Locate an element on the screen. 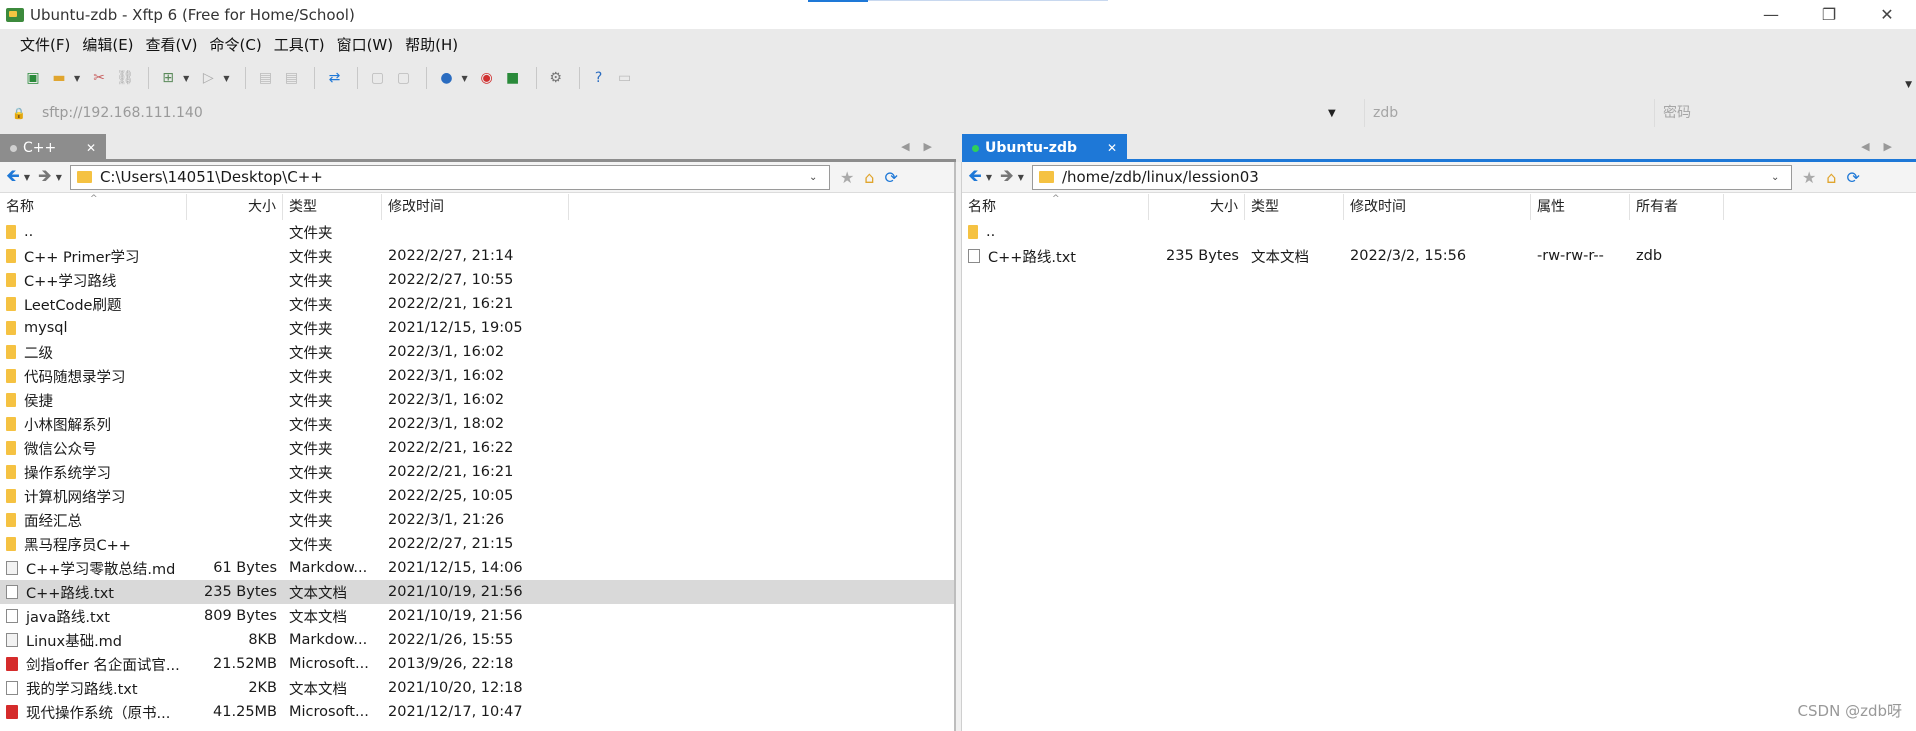  table-row: C++路线.txt 235 Bytes 文本文档 2021/10/19, 21:56 is located at coordinates (478, 592).